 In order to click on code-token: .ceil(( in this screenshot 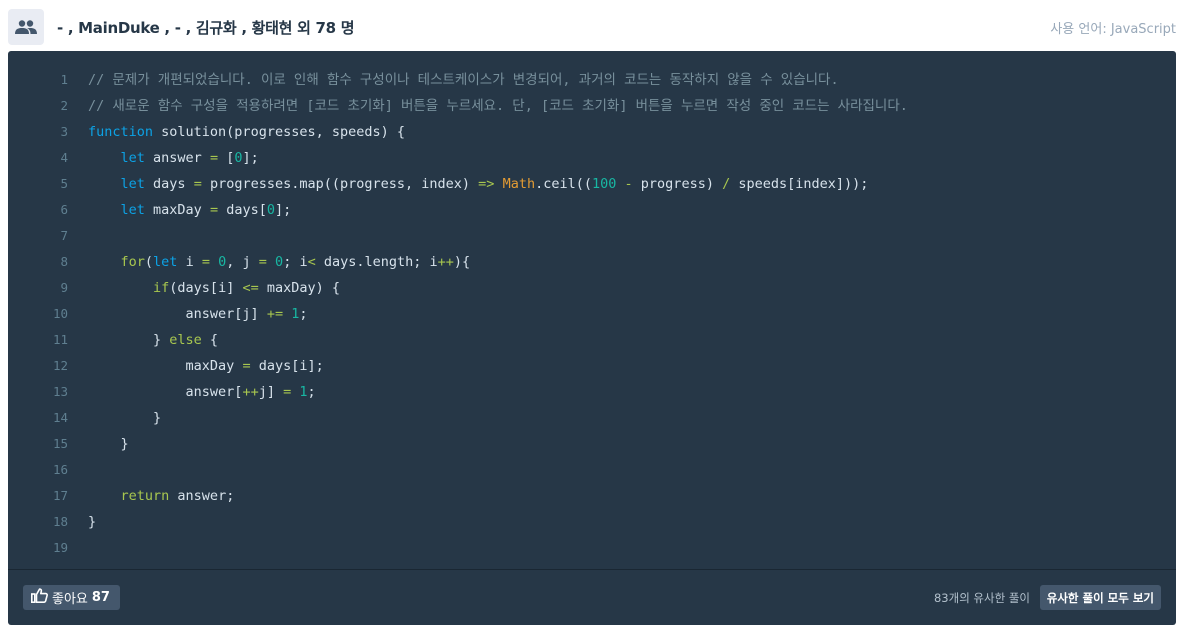, I will do `click(563, 184)`.